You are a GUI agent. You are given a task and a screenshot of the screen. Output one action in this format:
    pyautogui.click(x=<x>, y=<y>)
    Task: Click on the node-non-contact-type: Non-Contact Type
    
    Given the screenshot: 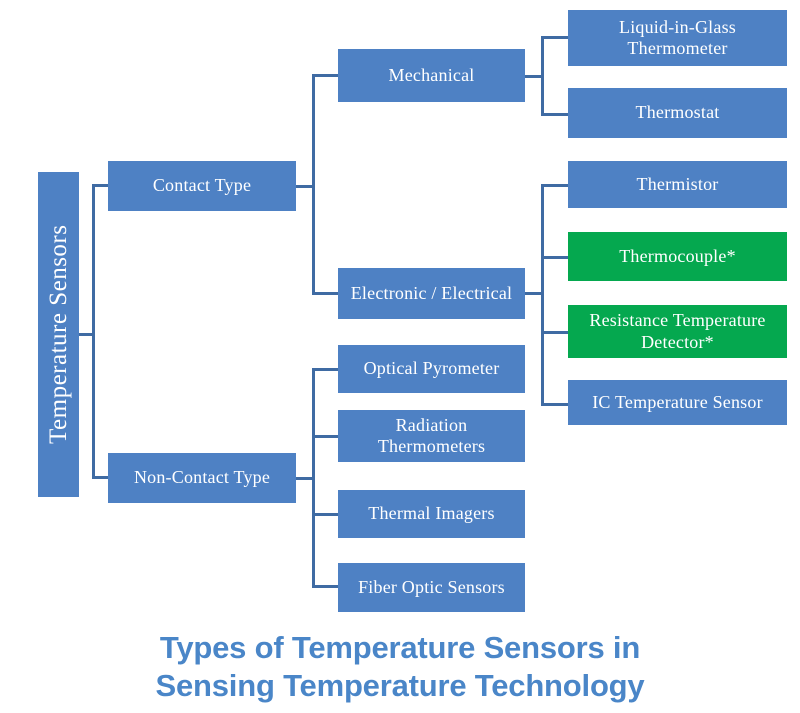 What is the action you would take?
    pyautogui.click(x=202, y=478)
    